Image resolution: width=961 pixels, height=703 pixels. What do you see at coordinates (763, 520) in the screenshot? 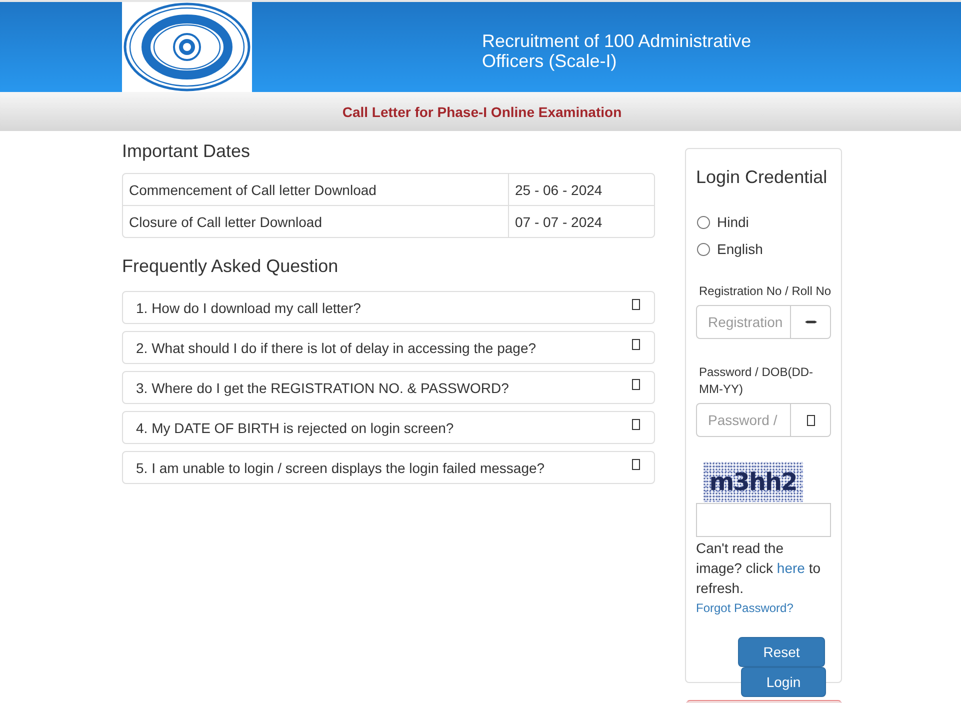
I see `captcha-field` at bounding box center [763, 520].